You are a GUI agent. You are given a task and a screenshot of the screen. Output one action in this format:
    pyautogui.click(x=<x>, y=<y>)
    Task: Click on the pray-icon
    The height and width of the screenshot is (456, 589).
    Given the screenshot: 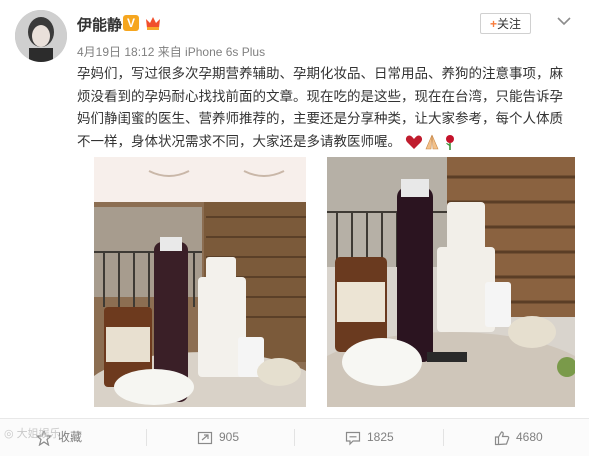 What is the action you would take?
    pyautogui.click(x=432, y=142)
    